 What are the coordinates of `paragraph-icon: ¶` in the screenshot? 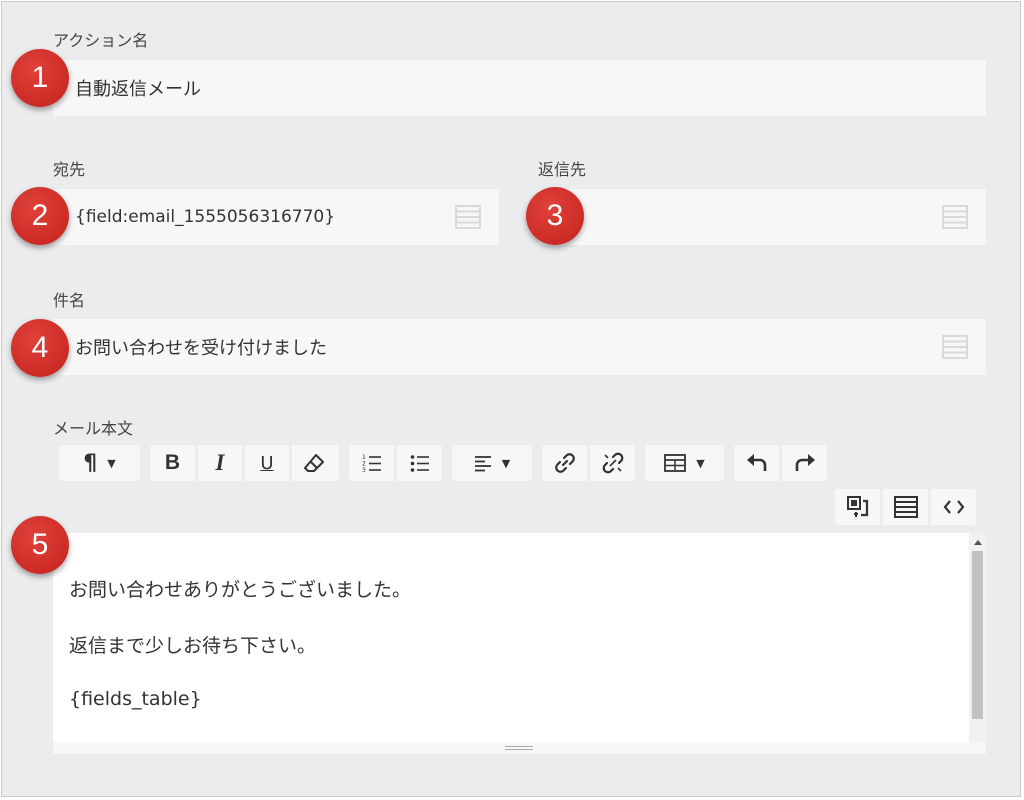 It's located at (90, 463).